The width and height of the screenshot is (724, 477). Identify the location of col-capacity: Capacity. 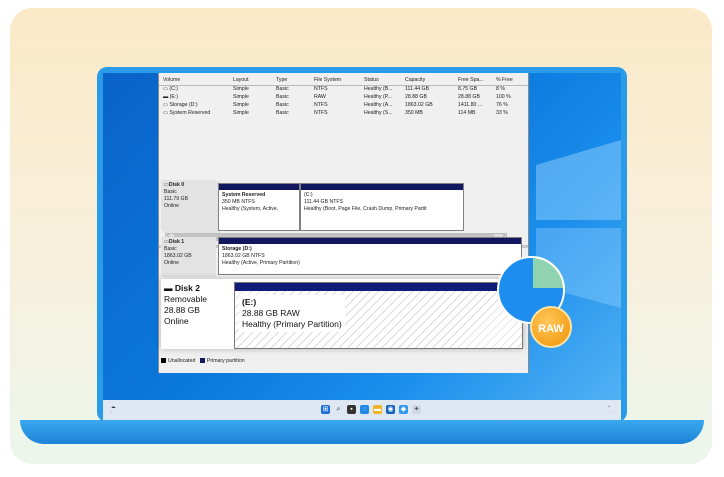
(415, 80).